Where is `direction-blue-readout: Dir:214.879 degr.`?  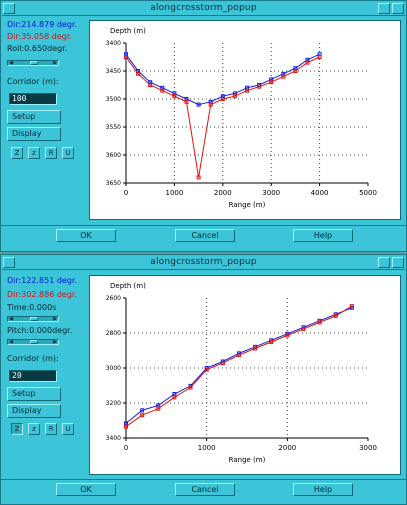
direction-blue-readout: Dir:214.879 degr. is located at coordinates (42, 24).